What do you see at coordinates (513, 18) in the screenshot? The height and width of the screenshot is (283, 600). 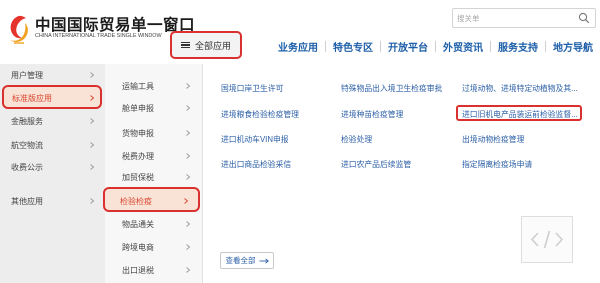 I see `search-input` at bounding box center [513, 18].